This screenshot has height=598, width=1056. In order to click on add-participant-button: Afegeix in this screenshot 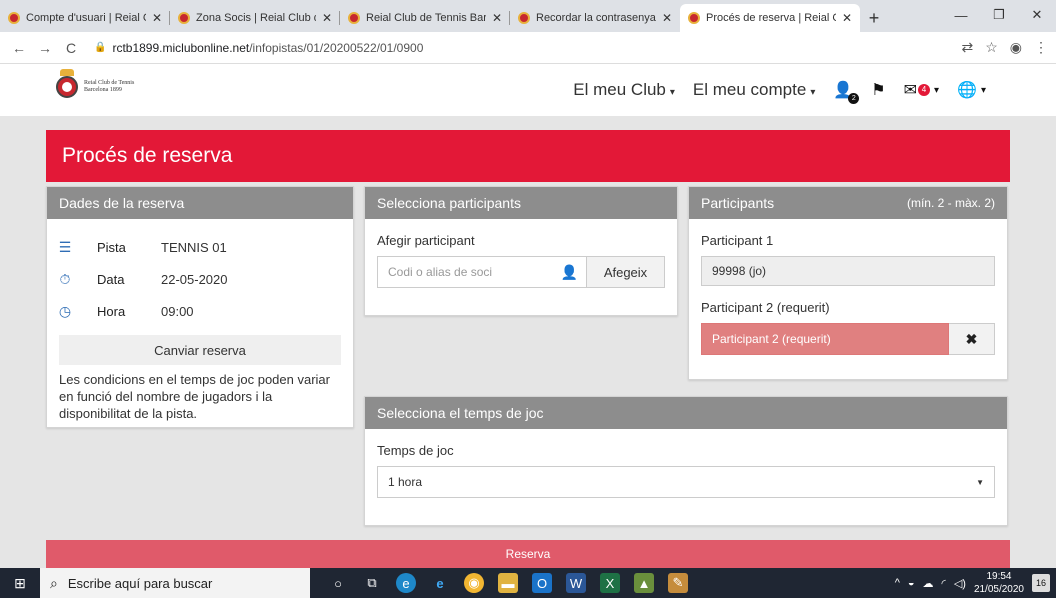, I will do `click(626, 272)`.